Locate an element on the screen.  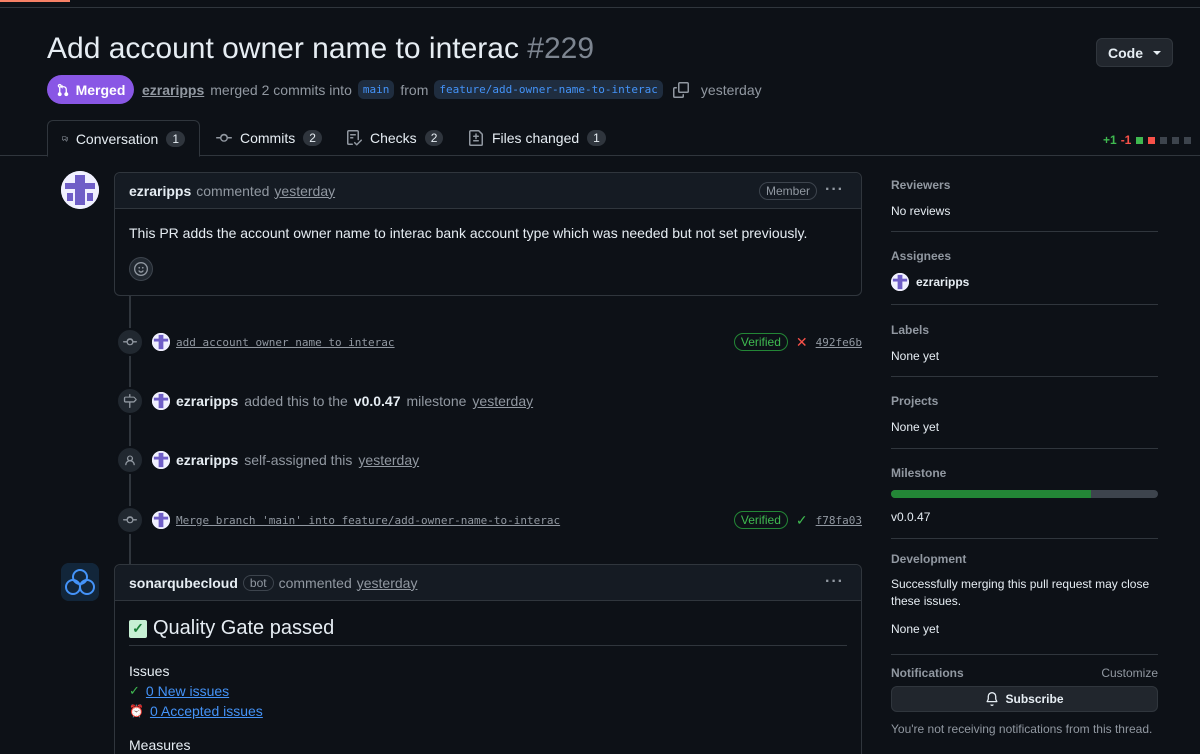
pr-number: #229 is located at coordinates (561, 48).